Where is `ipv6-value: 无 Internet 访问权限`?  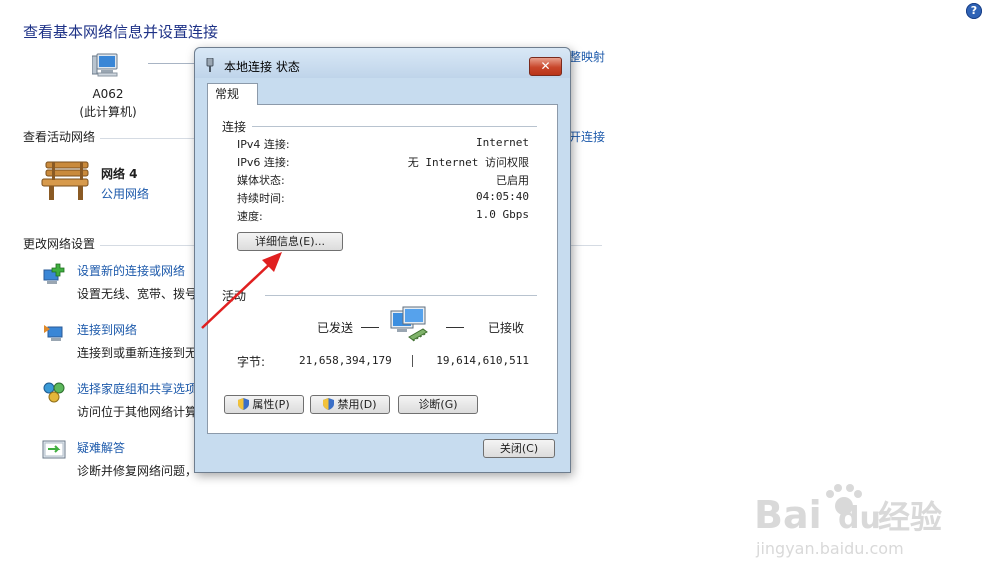 ipv6-value: 无 Internet 访问权限 is located at coordinates (468, 162).